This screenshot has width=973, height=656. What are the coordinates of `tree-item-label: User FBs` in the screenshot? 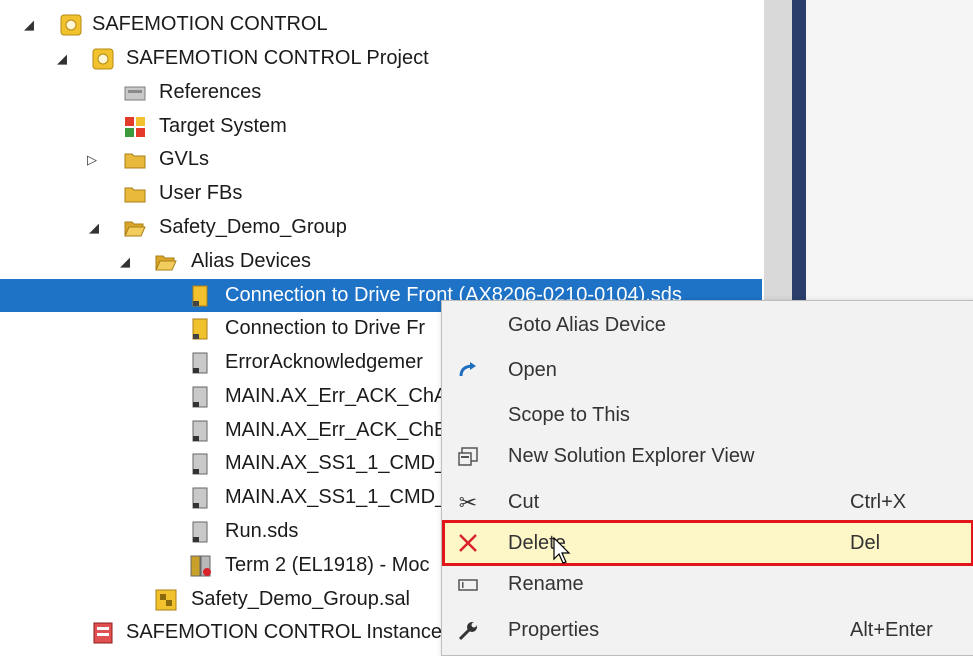 It's located at (201, 193).